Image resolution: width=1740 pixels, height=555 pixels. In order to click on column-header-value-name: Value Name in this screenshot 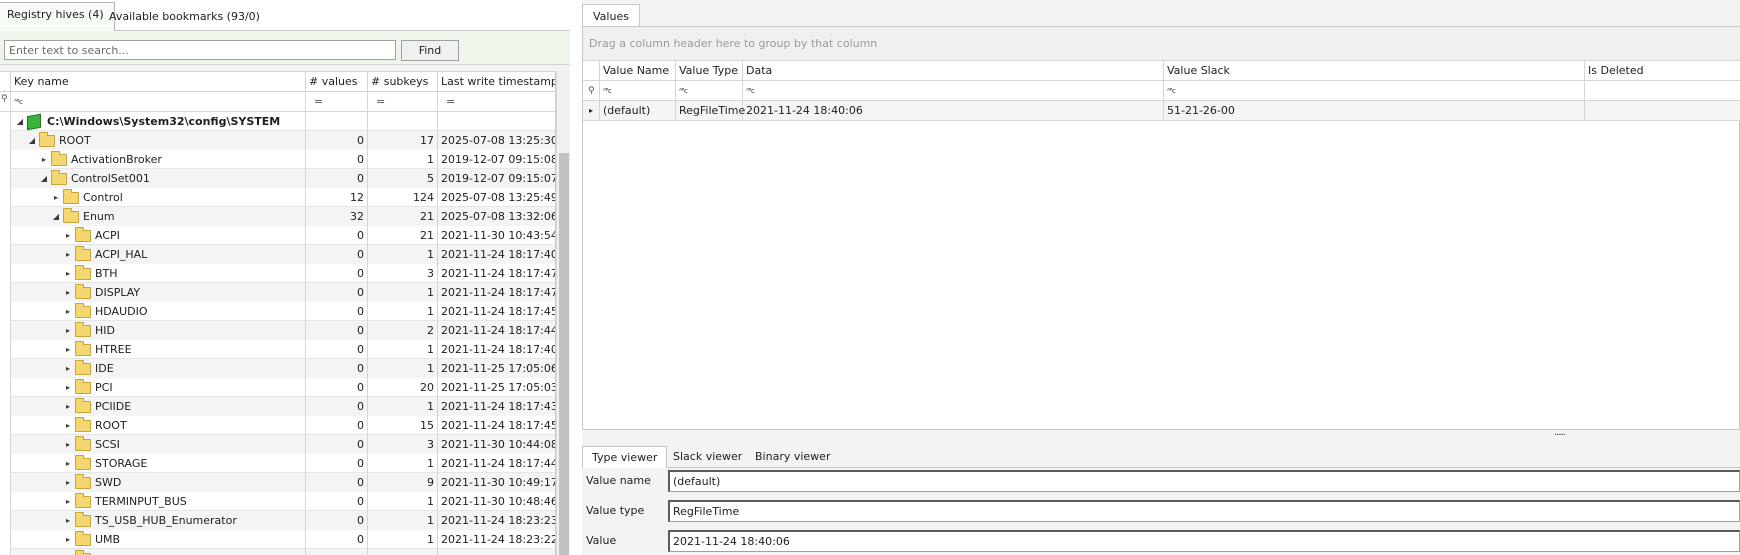, I will do `click(638, 71)`.